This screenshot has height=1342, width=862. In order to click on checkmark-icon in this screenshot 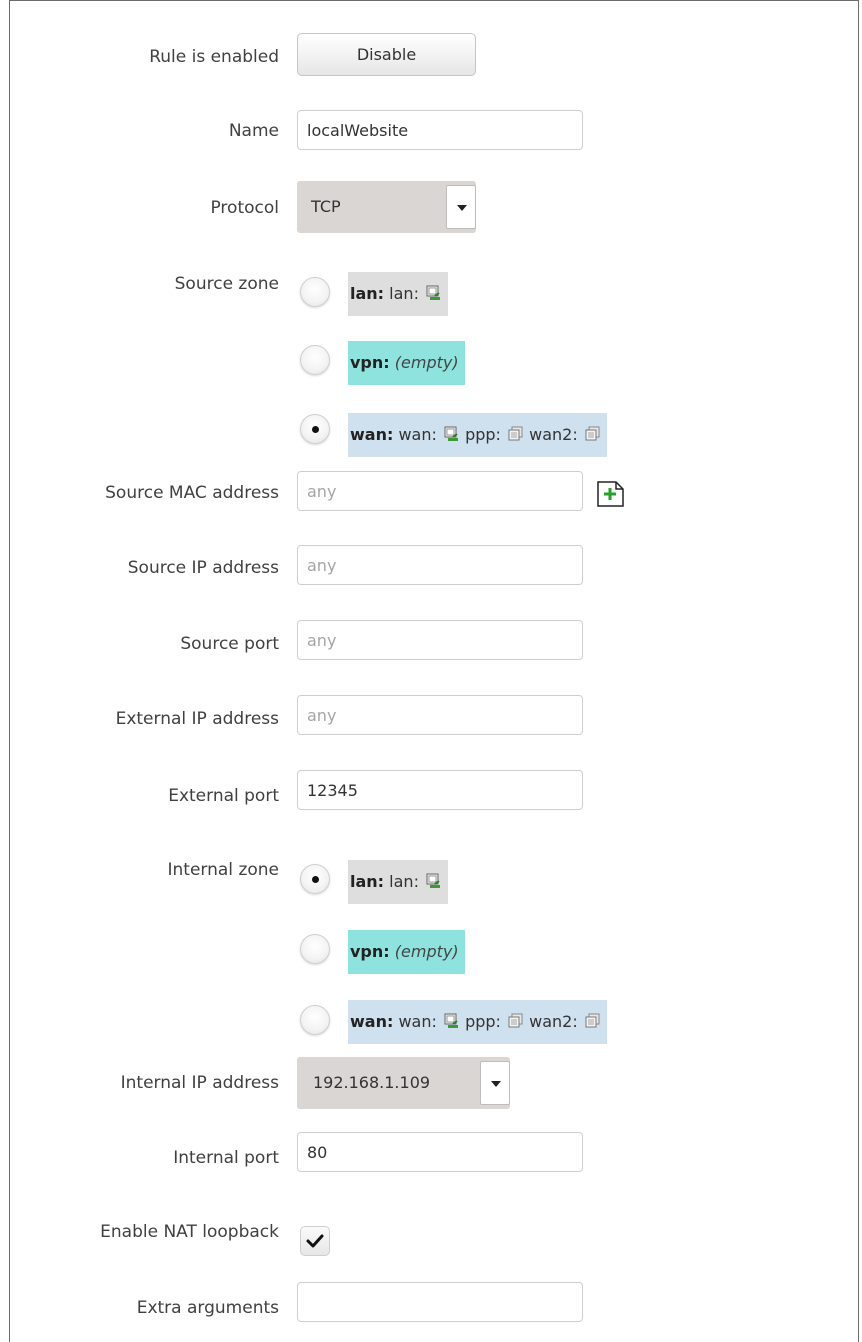, I will do `click(315, 1241)`.